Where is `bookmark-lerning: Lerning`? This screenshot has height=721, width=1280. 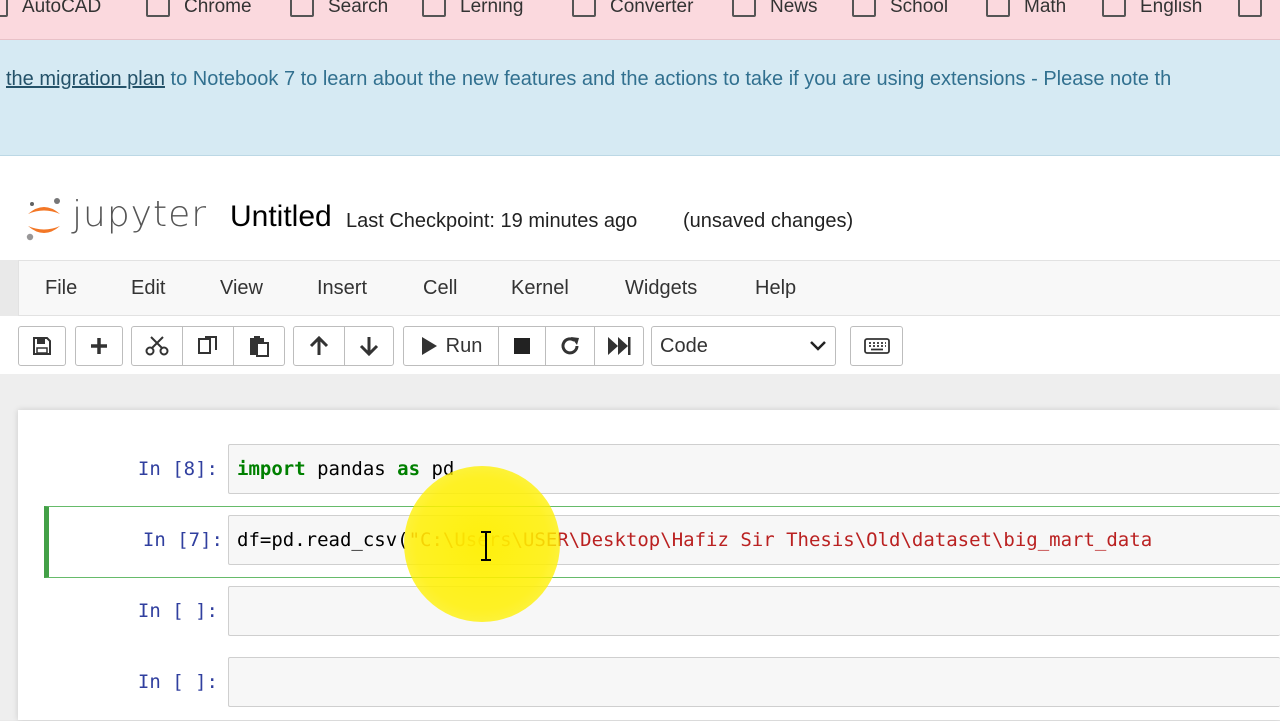
bookmark-lerning: Lerning is located at coordinates (472, 10).